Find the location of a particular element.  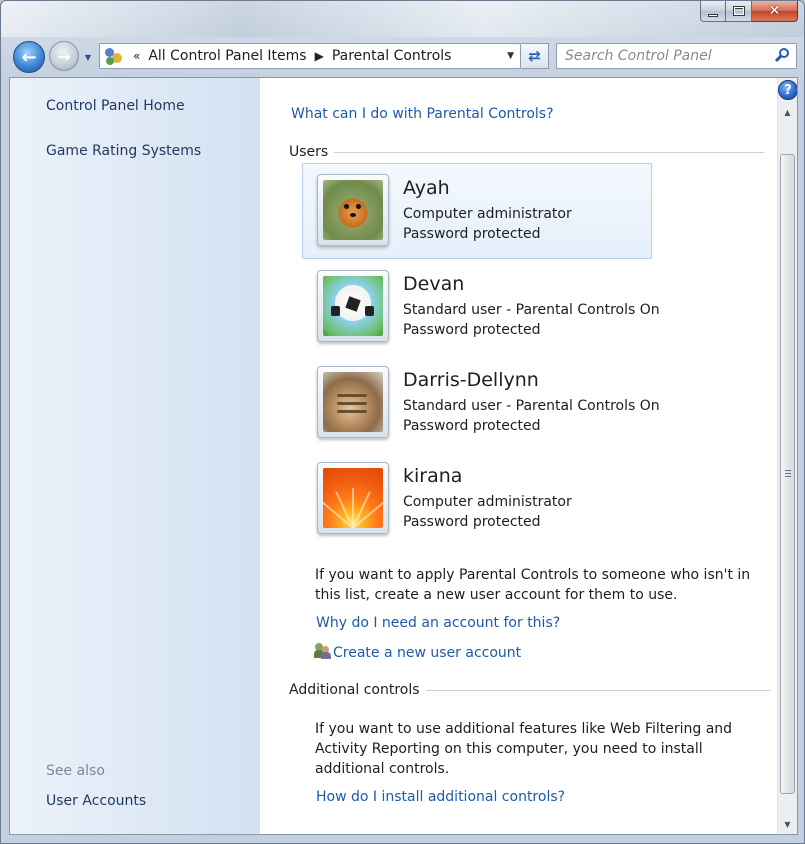

help-button: ? is located at coordinates (787, 90).